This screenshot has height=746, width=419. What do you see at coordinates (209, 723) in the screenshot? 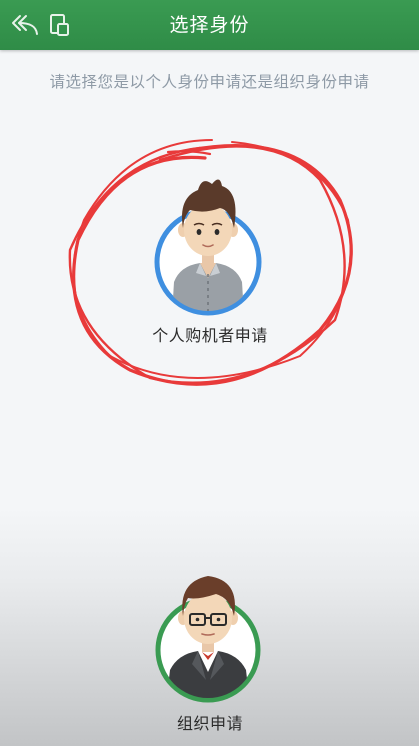
I see `organization-label: 组织申请` at bounding box center [209, 723].